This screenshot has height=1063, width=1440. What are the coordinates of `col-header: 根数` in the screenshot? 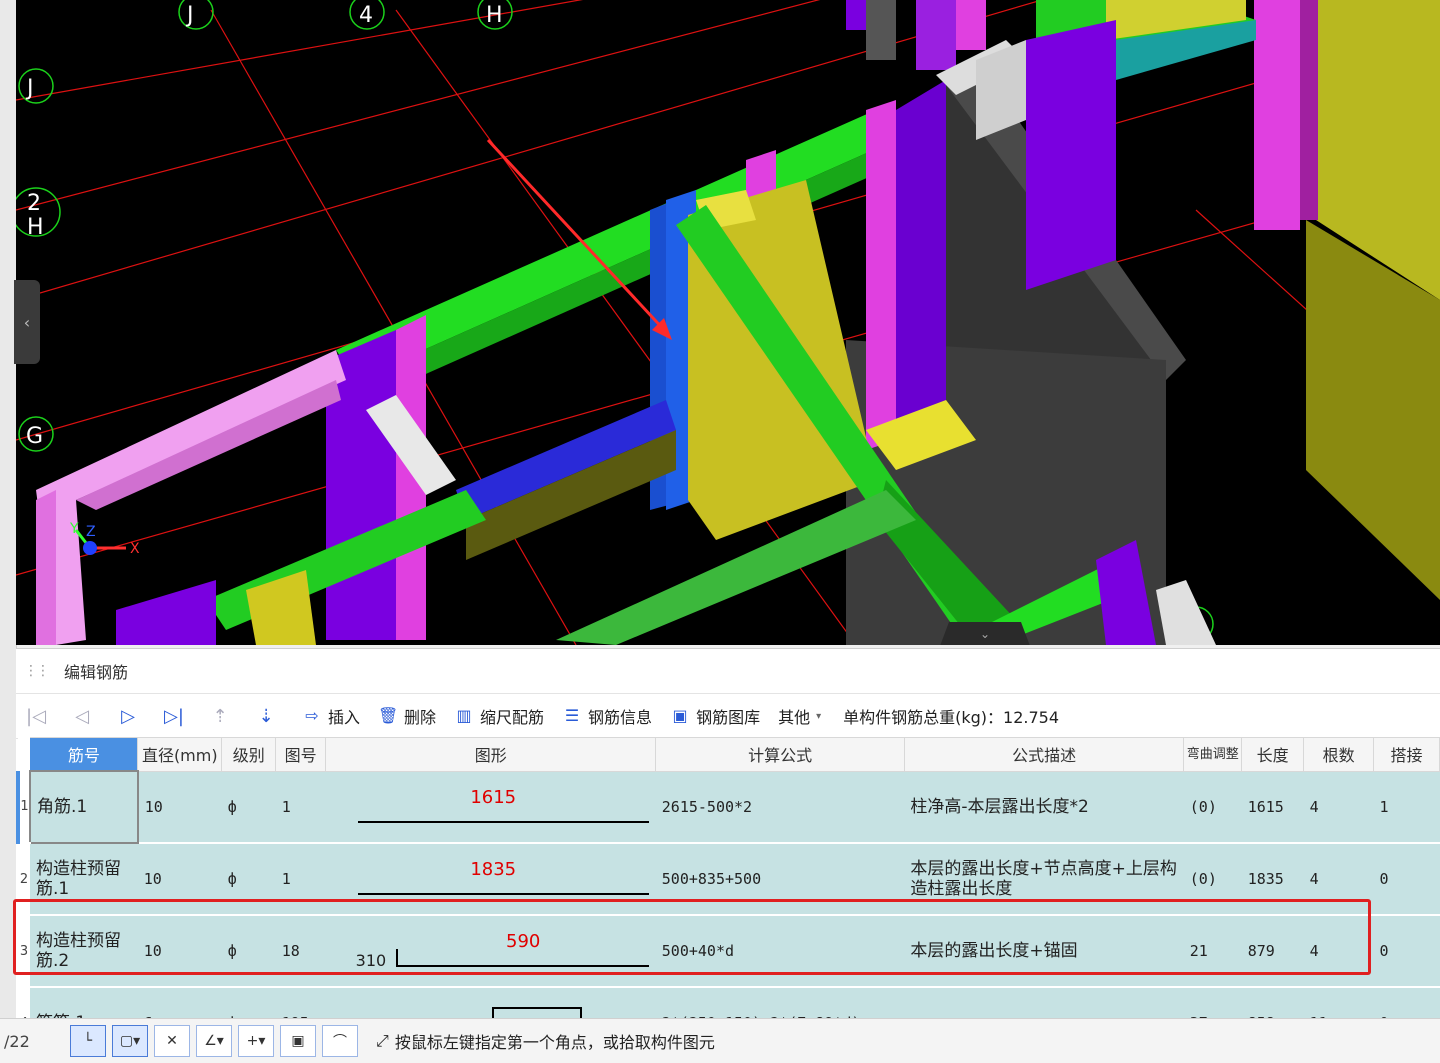 It's located at (1339, 754).